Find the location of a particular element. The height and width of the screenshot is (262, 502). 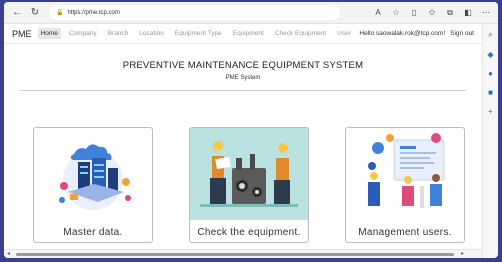

team-dashboard-illustration-icon is located at coordinates (406, 170).